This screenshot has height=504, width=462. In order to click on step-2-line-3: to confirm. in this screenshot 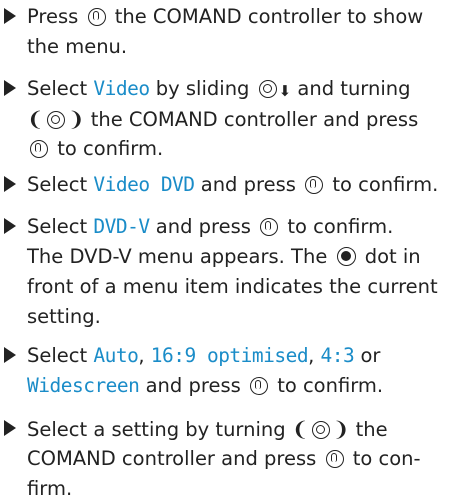, I will do `click(244, 149)`.